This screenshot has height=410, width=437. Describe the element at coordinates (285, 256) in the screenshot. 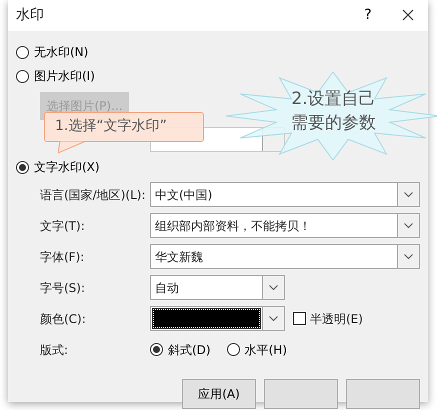

I see `text-dropdown: 华文新魏` at that location.